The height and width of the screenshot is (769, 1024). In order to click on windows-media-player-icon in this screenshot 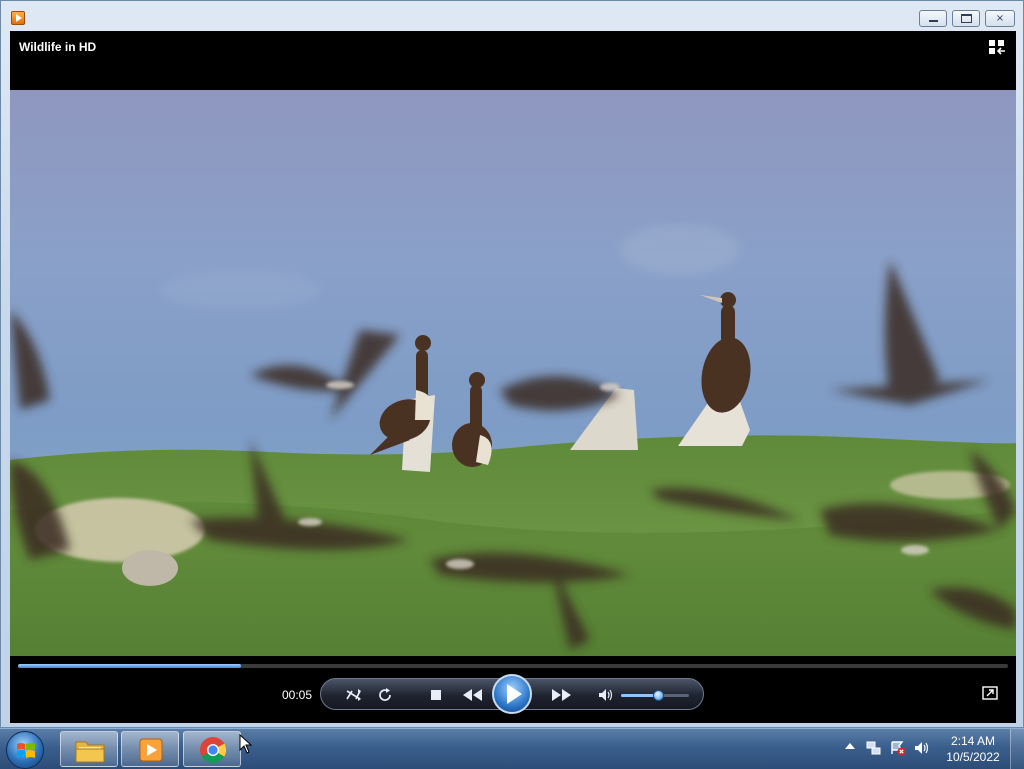, I will do `click(151, 750)`.